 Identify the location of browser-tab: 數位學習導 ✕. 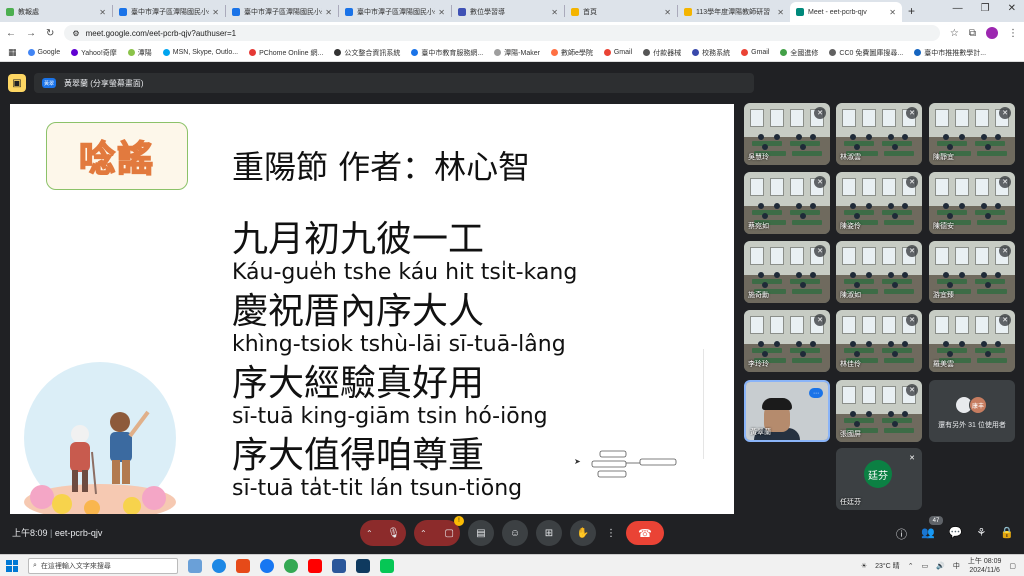
(508, 12).